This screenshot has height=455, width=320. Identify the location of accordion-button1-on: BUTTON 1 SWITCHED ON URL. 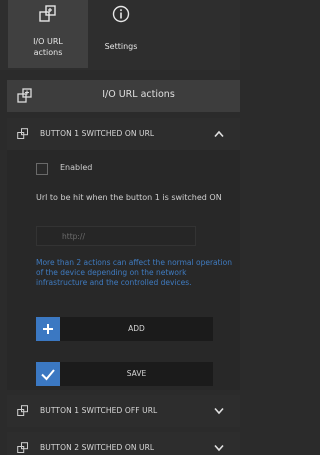
(123, 134).